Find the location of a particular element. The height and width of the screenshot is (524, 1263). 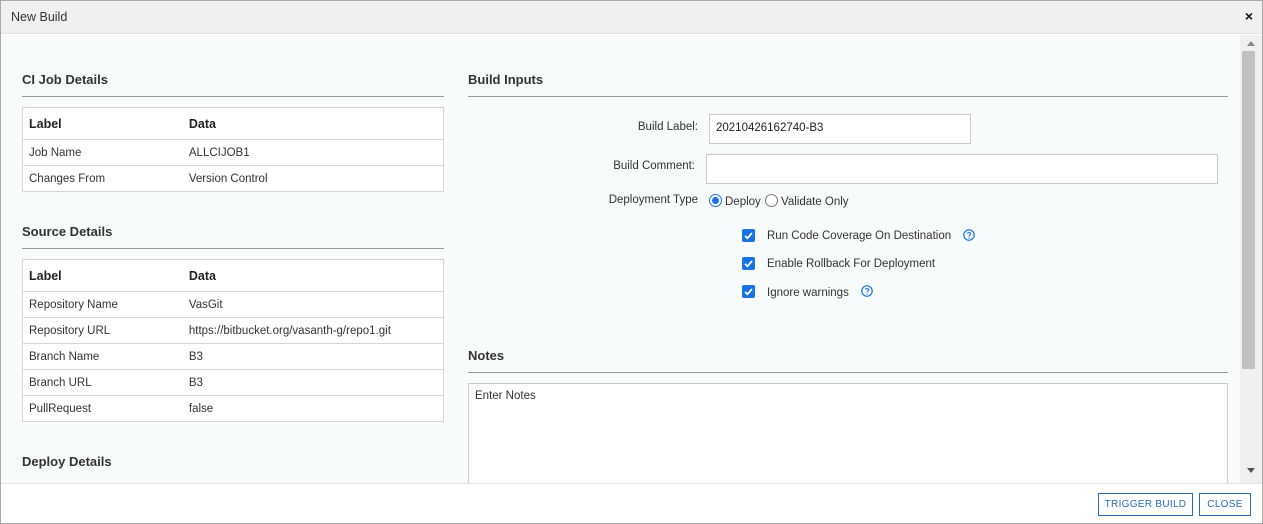

dialog-title: New Build is located at coordinates (39, 17).